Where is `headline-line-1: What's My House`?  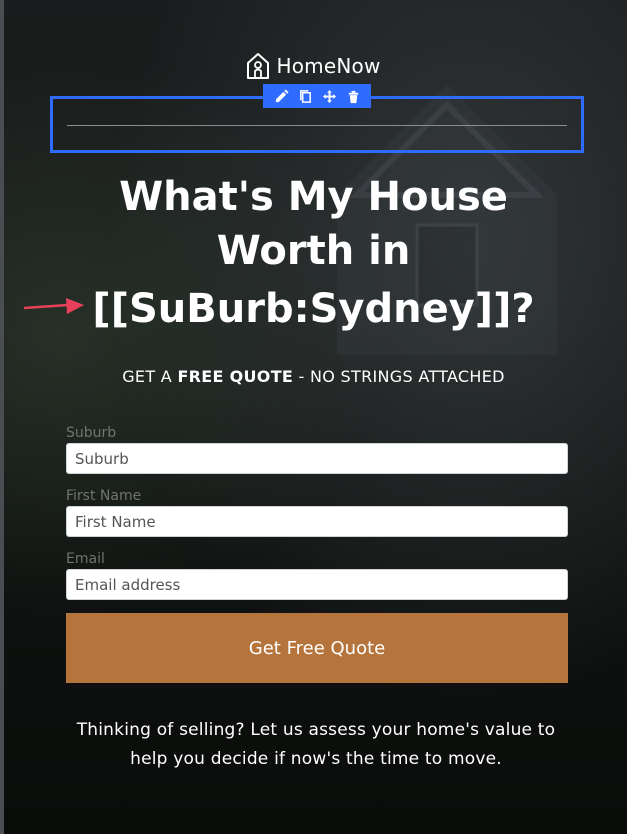 headline-line-1: What's My House is located at coordinates (313, 197).